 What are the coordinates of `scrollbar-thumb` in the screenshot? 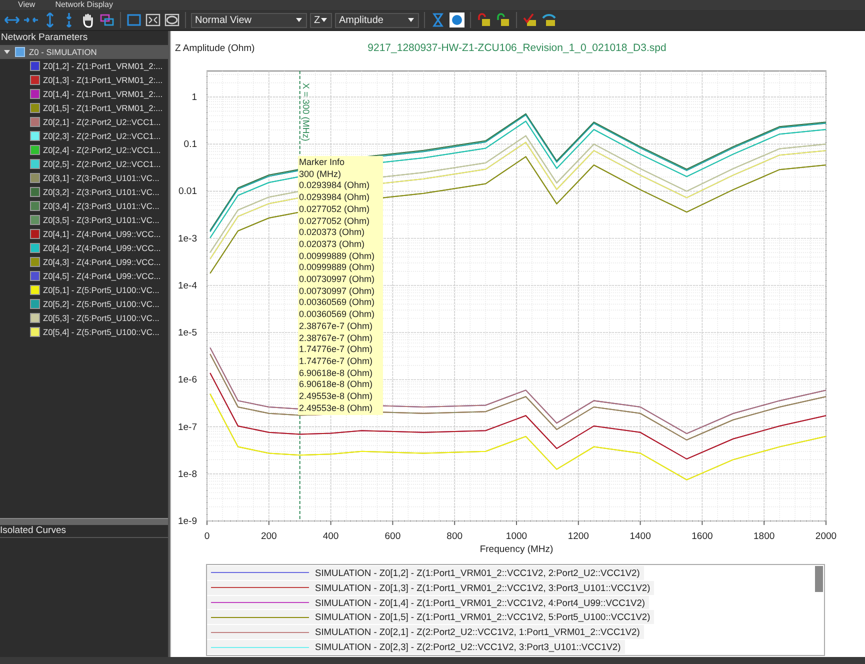 It's located at (819, 579).